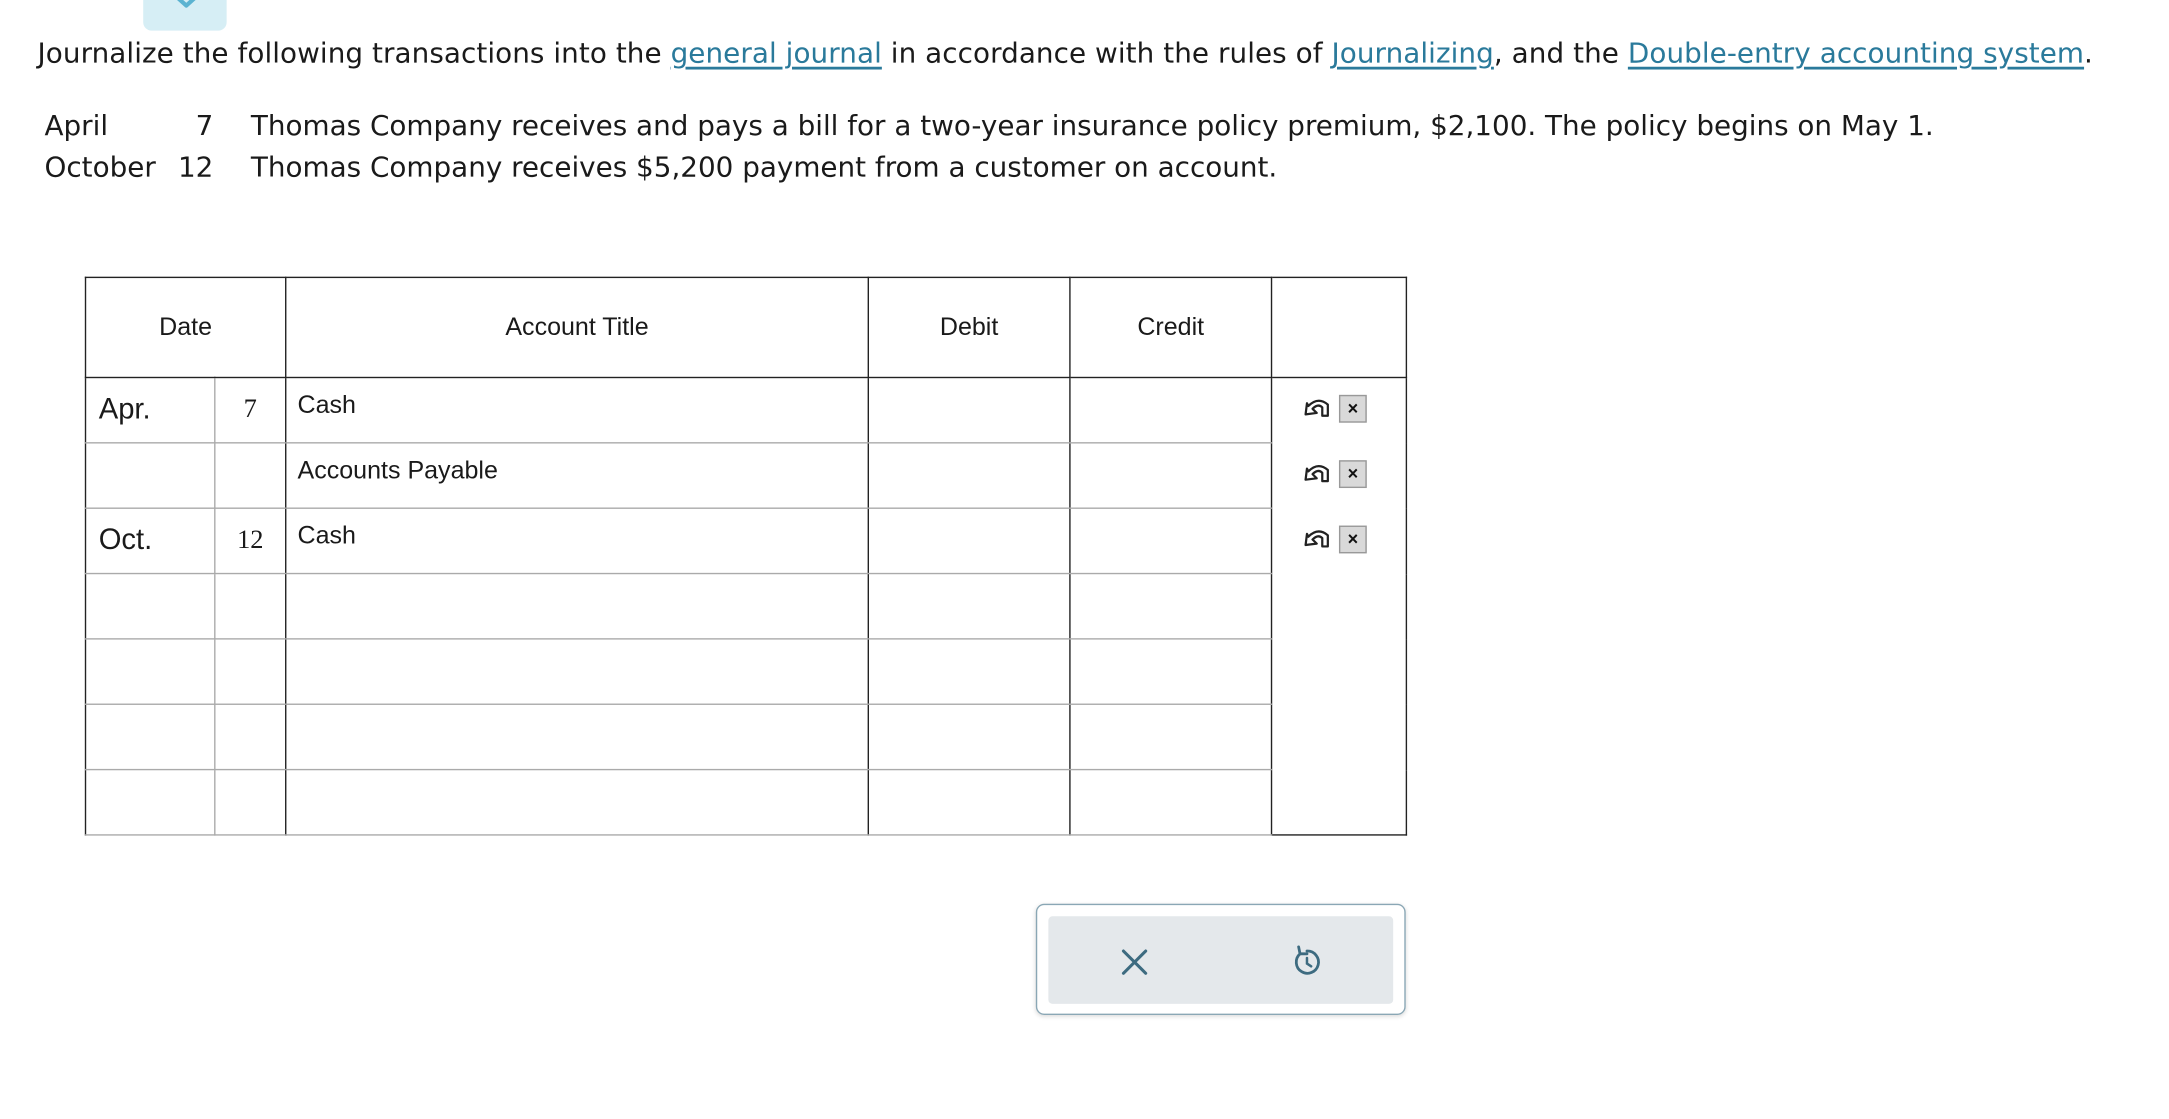  What do you see at coordinates (1413, 52) in the screenshot?
I see `journalizing-link: Journalizing` at bounding box center [1413, 52].